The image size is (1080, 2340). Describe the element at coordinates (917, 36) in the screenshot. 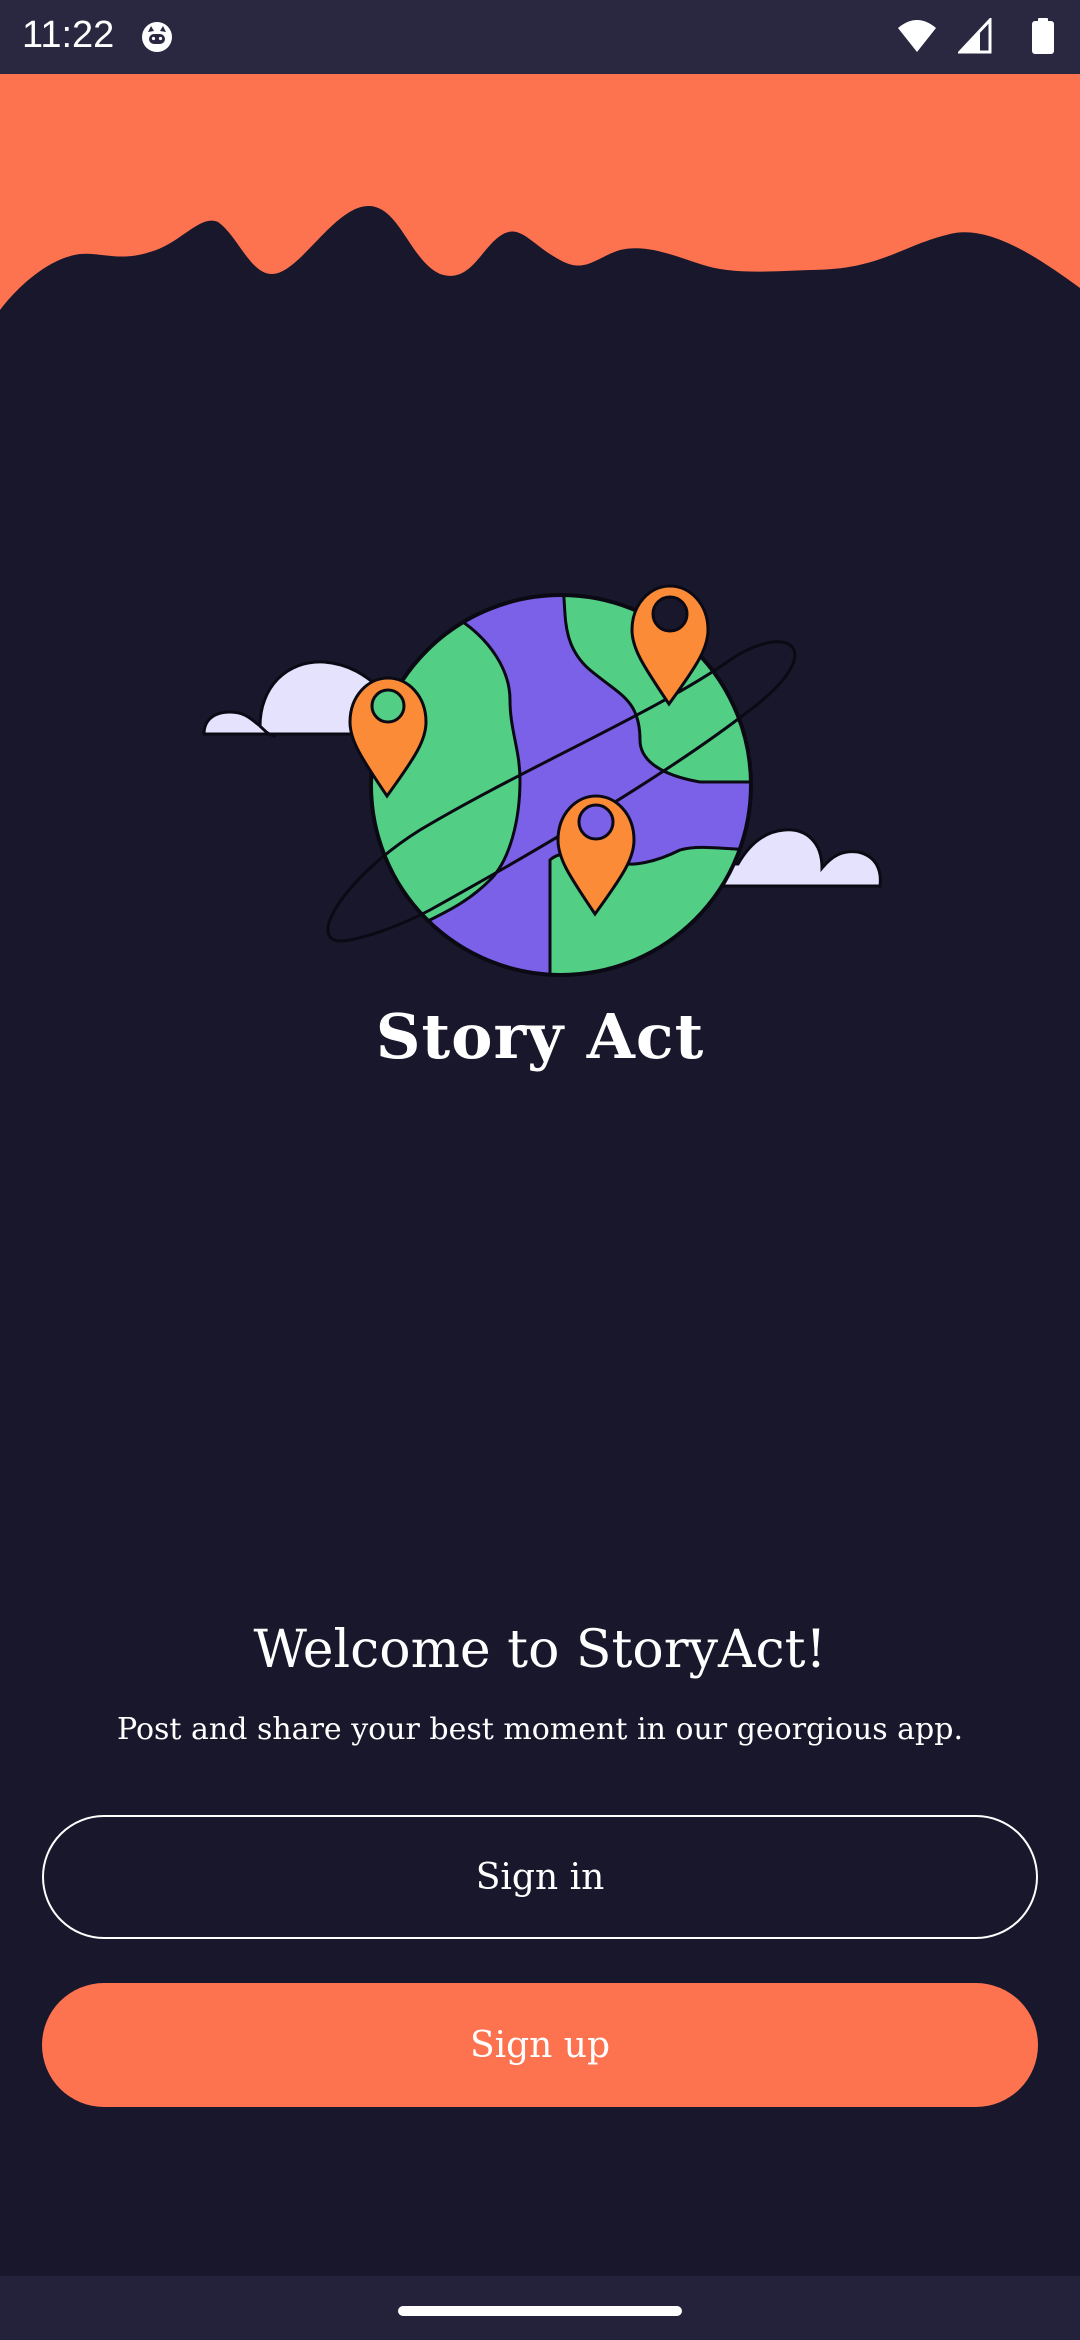

I see `wifi-icon` at that location.